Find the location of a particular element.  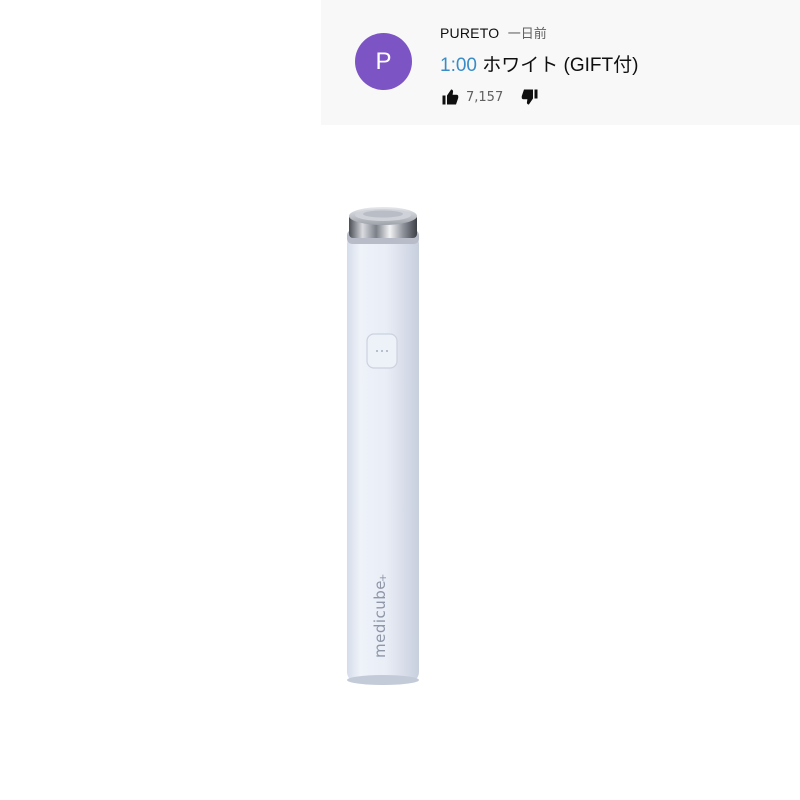

thumbs-down-icon is located at coordinates (530, 97).